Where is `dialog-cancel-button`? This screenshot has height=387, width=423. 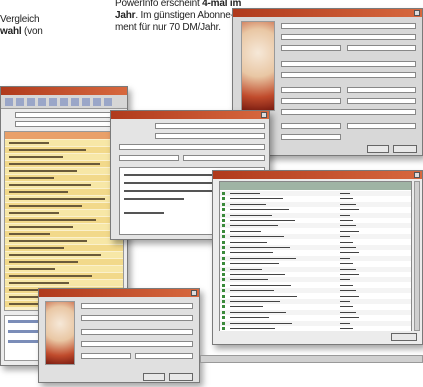 dialog-cancel-button is located at coordinates (181, 377).